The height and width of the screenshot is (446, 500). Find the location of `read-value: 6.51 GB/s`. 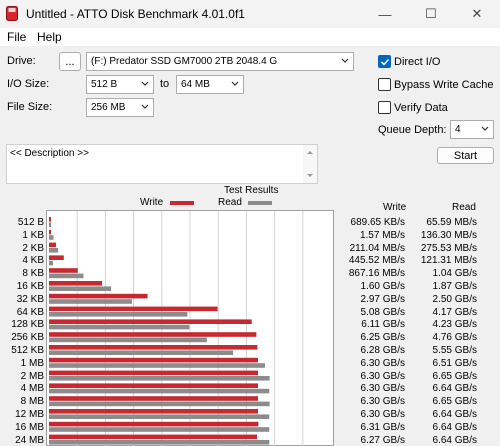

read-value: 6.51 GB/s is located at coordinates (454, 363).